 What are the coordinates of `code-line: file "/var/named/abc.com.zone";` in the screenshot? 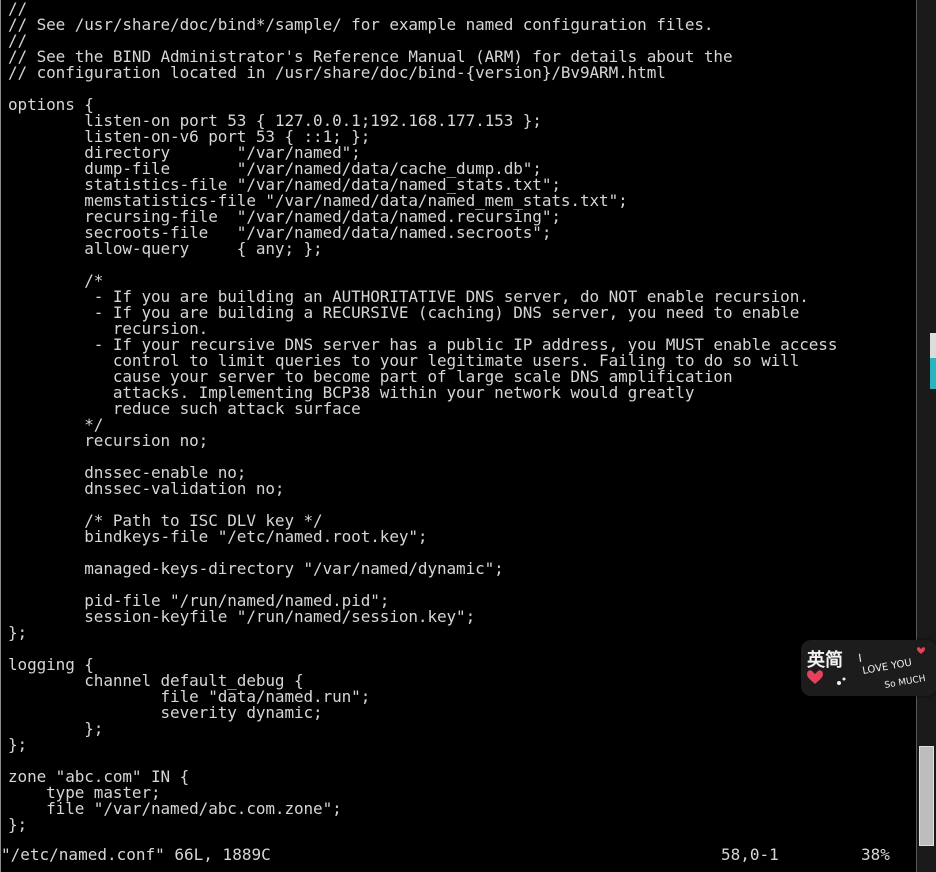 It's located at (175, 809).